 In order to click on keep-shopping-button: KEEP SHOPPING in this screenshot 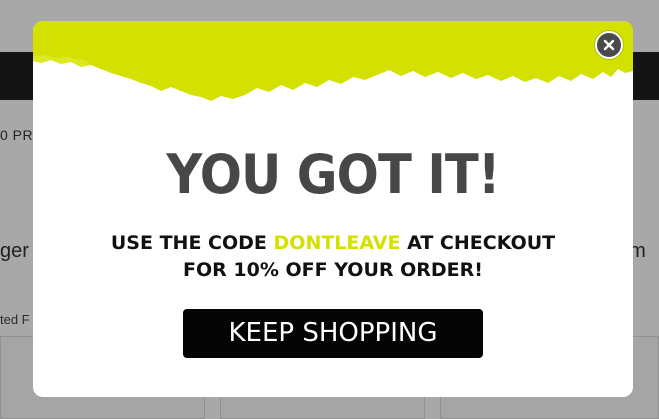, I will do `click(333, 333)`.